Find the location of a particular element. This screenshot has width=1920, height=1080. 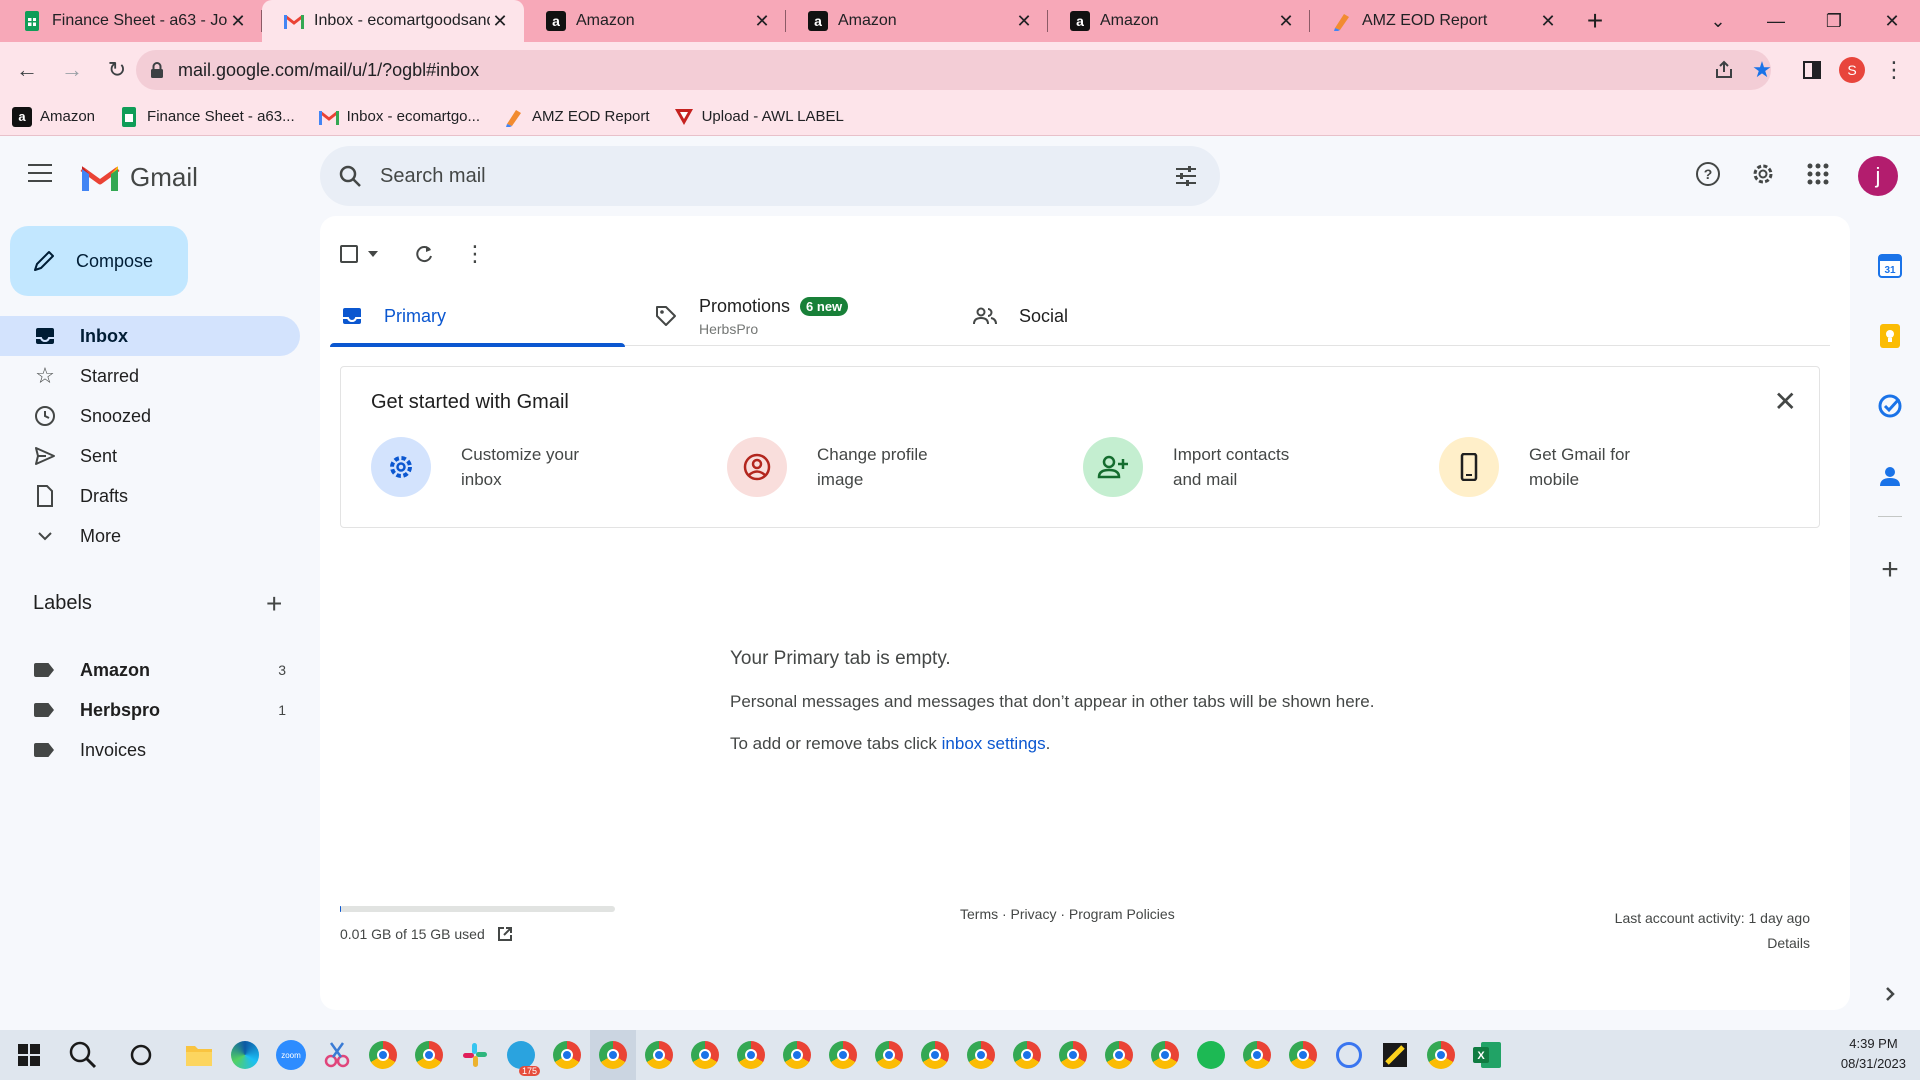

browser-tab-amazon-3: a Amazon ✕ is located at coordinates (1179, 21).